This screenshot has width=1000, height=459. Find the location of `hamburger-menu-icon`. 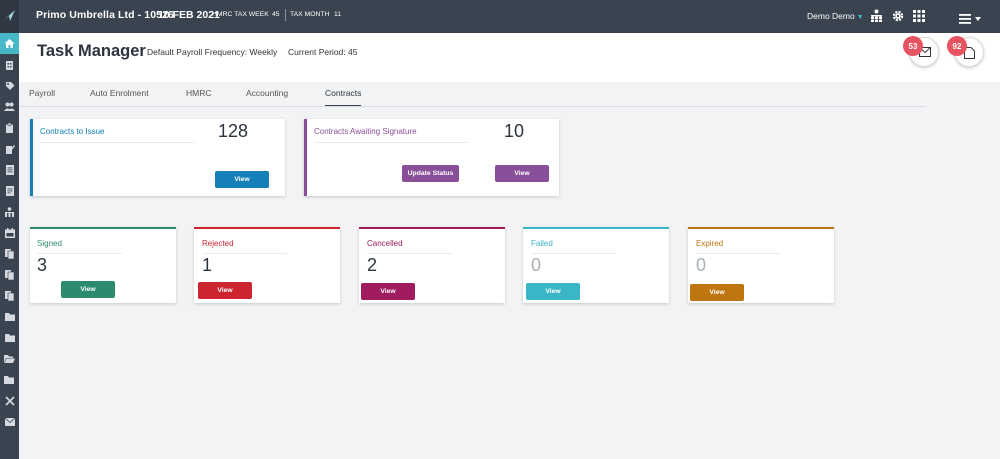

hamburger-menu-icon is located at coordinates (971, 20).